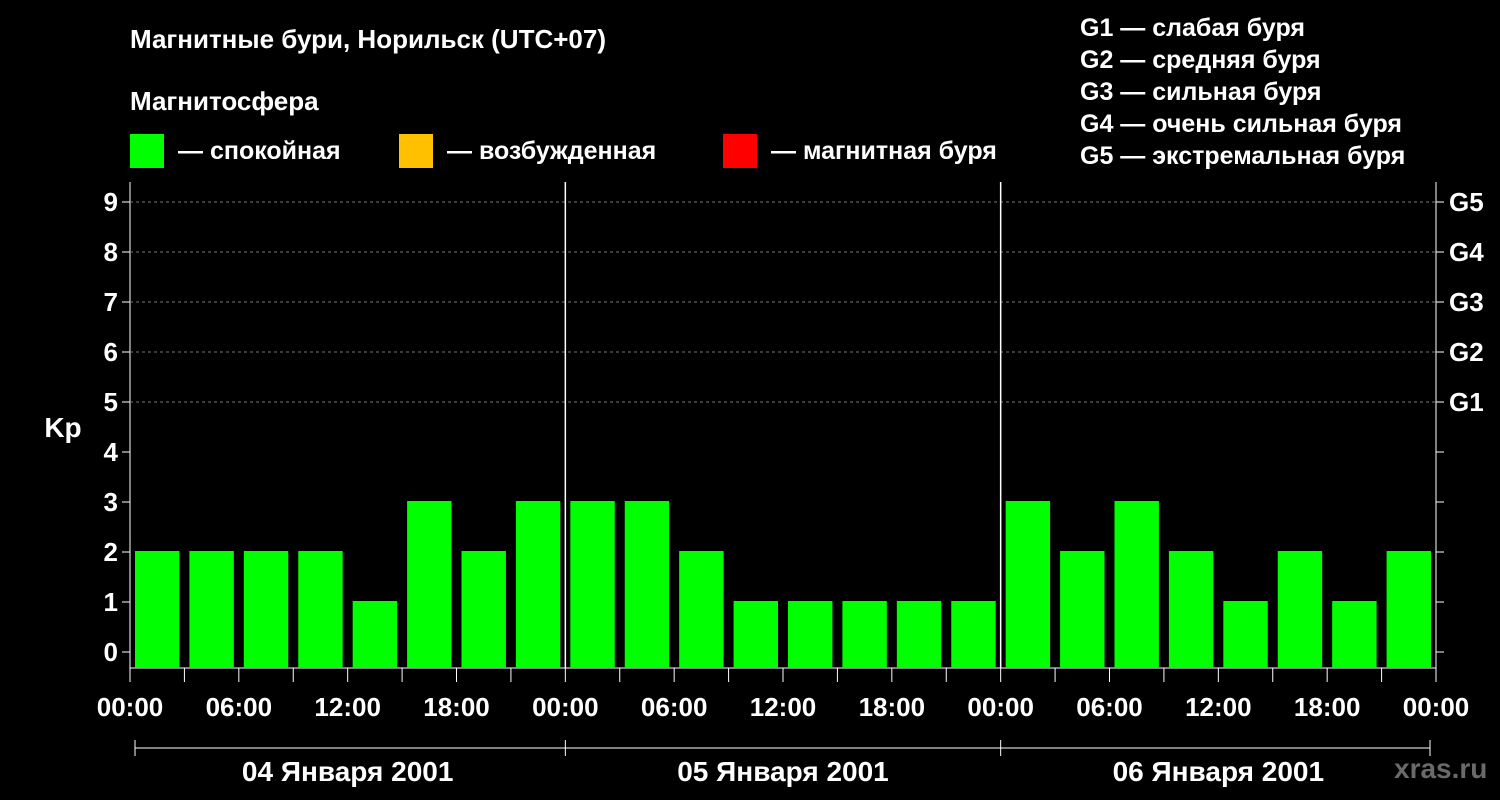  Describe the element at coordinates (111, 502) in the screenshot. I see `y-tick-label: 3` at that location.